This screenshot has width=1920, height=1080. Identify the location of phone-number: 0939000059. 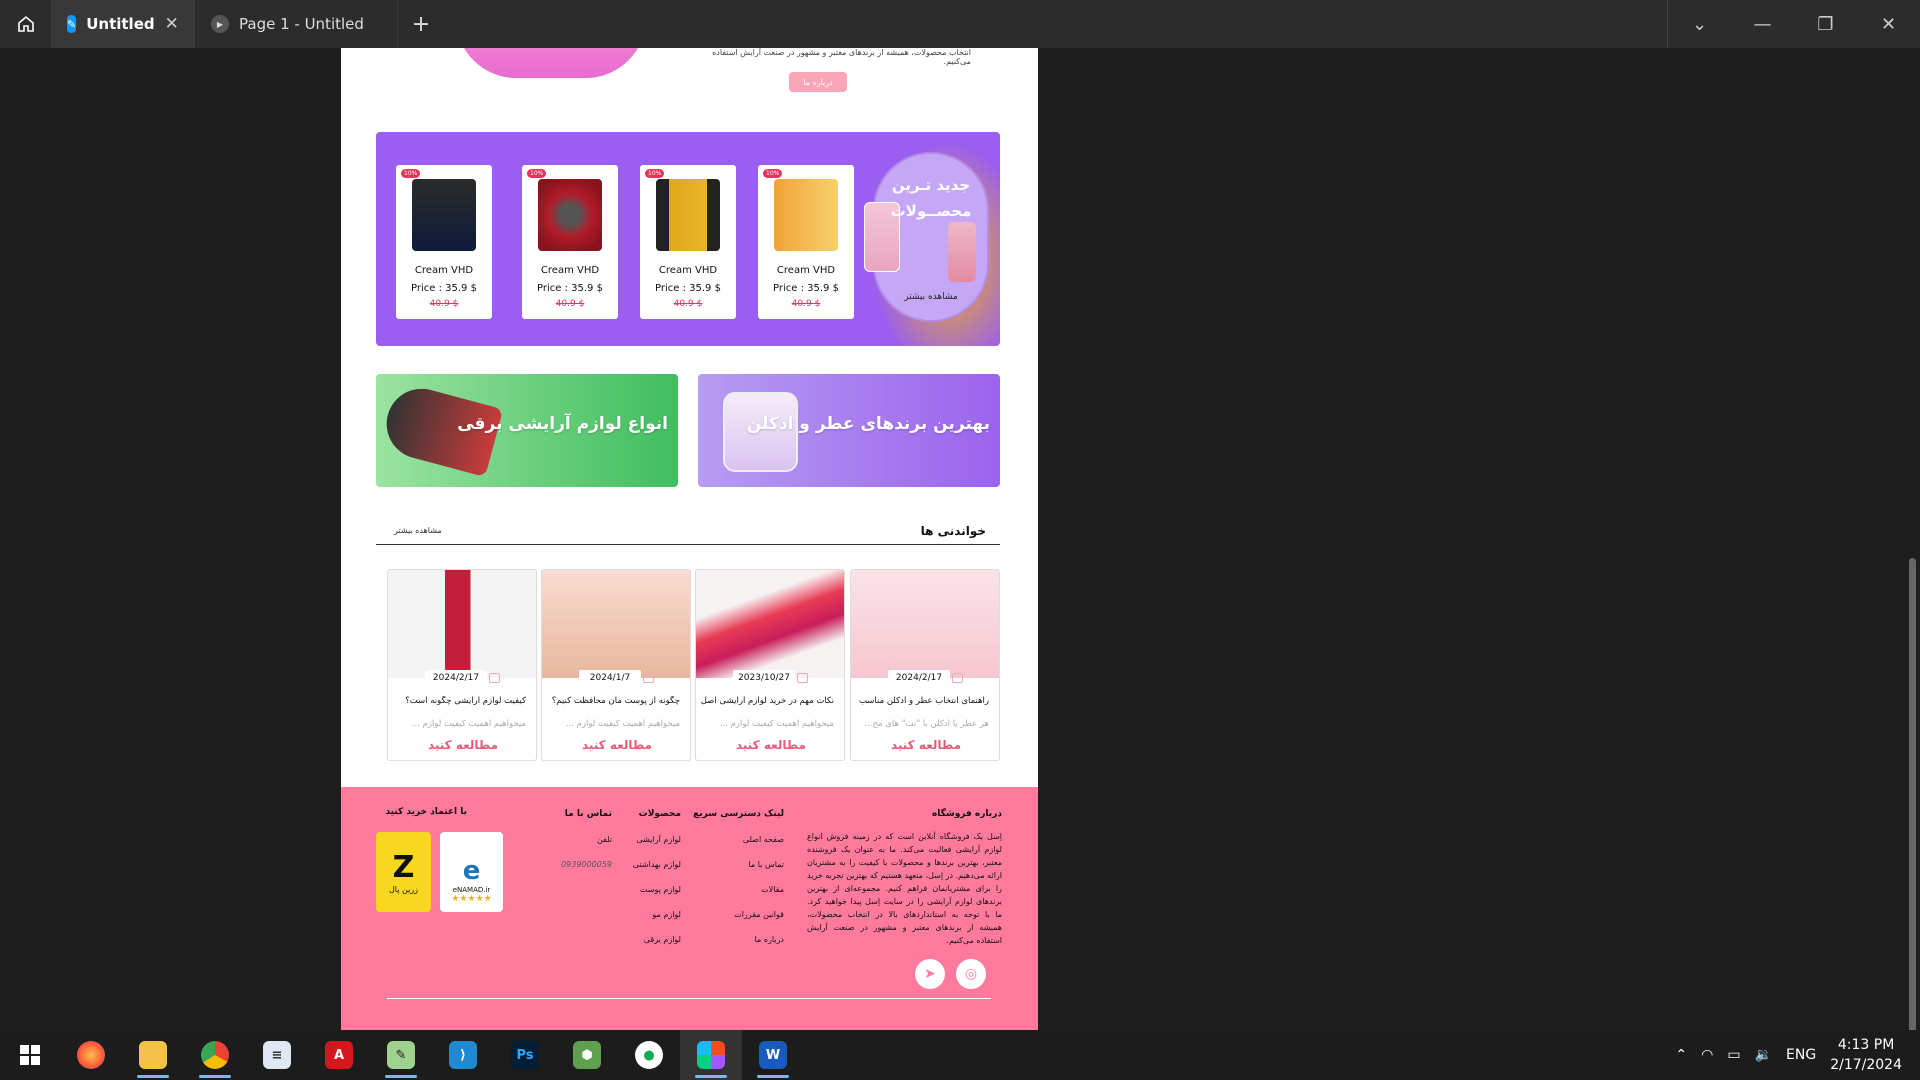
(586, 864).